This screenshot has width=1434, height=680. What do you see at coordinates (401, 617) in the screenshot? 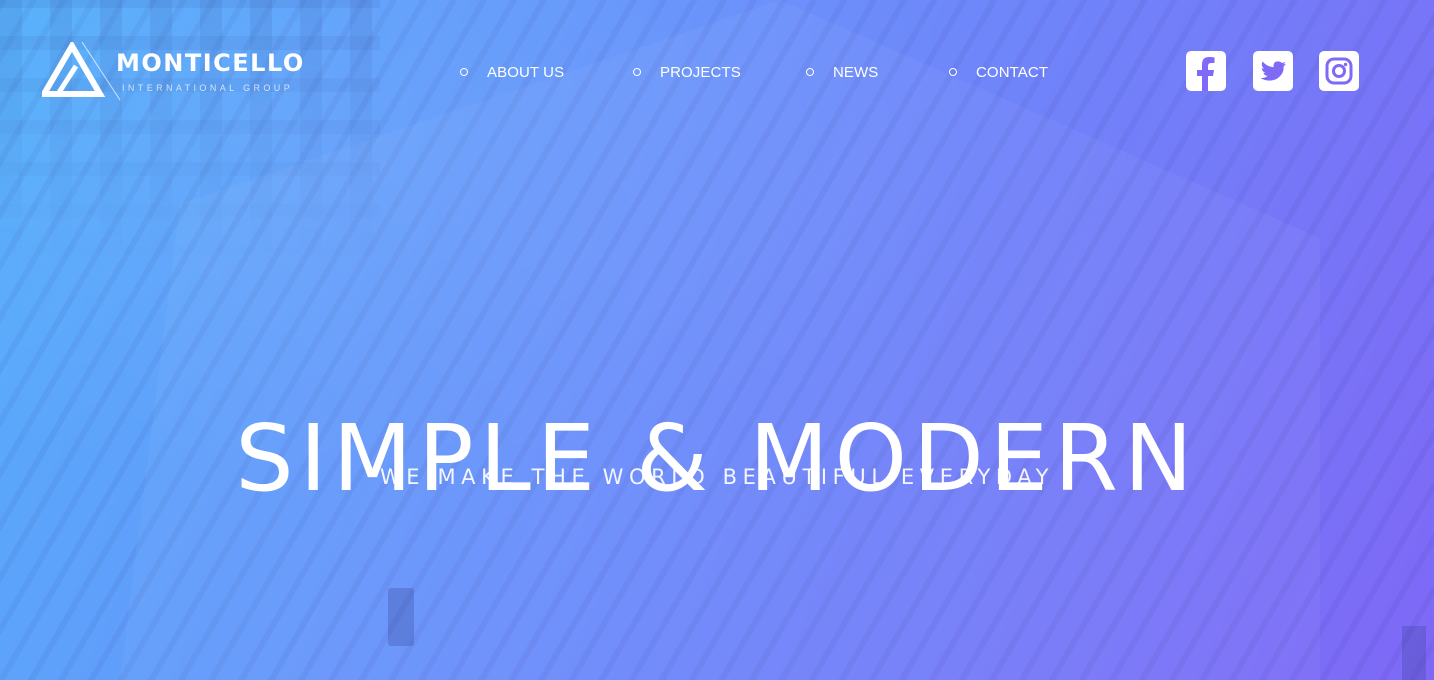
I see `background-traffic-light` at bounding box center [401, 617].